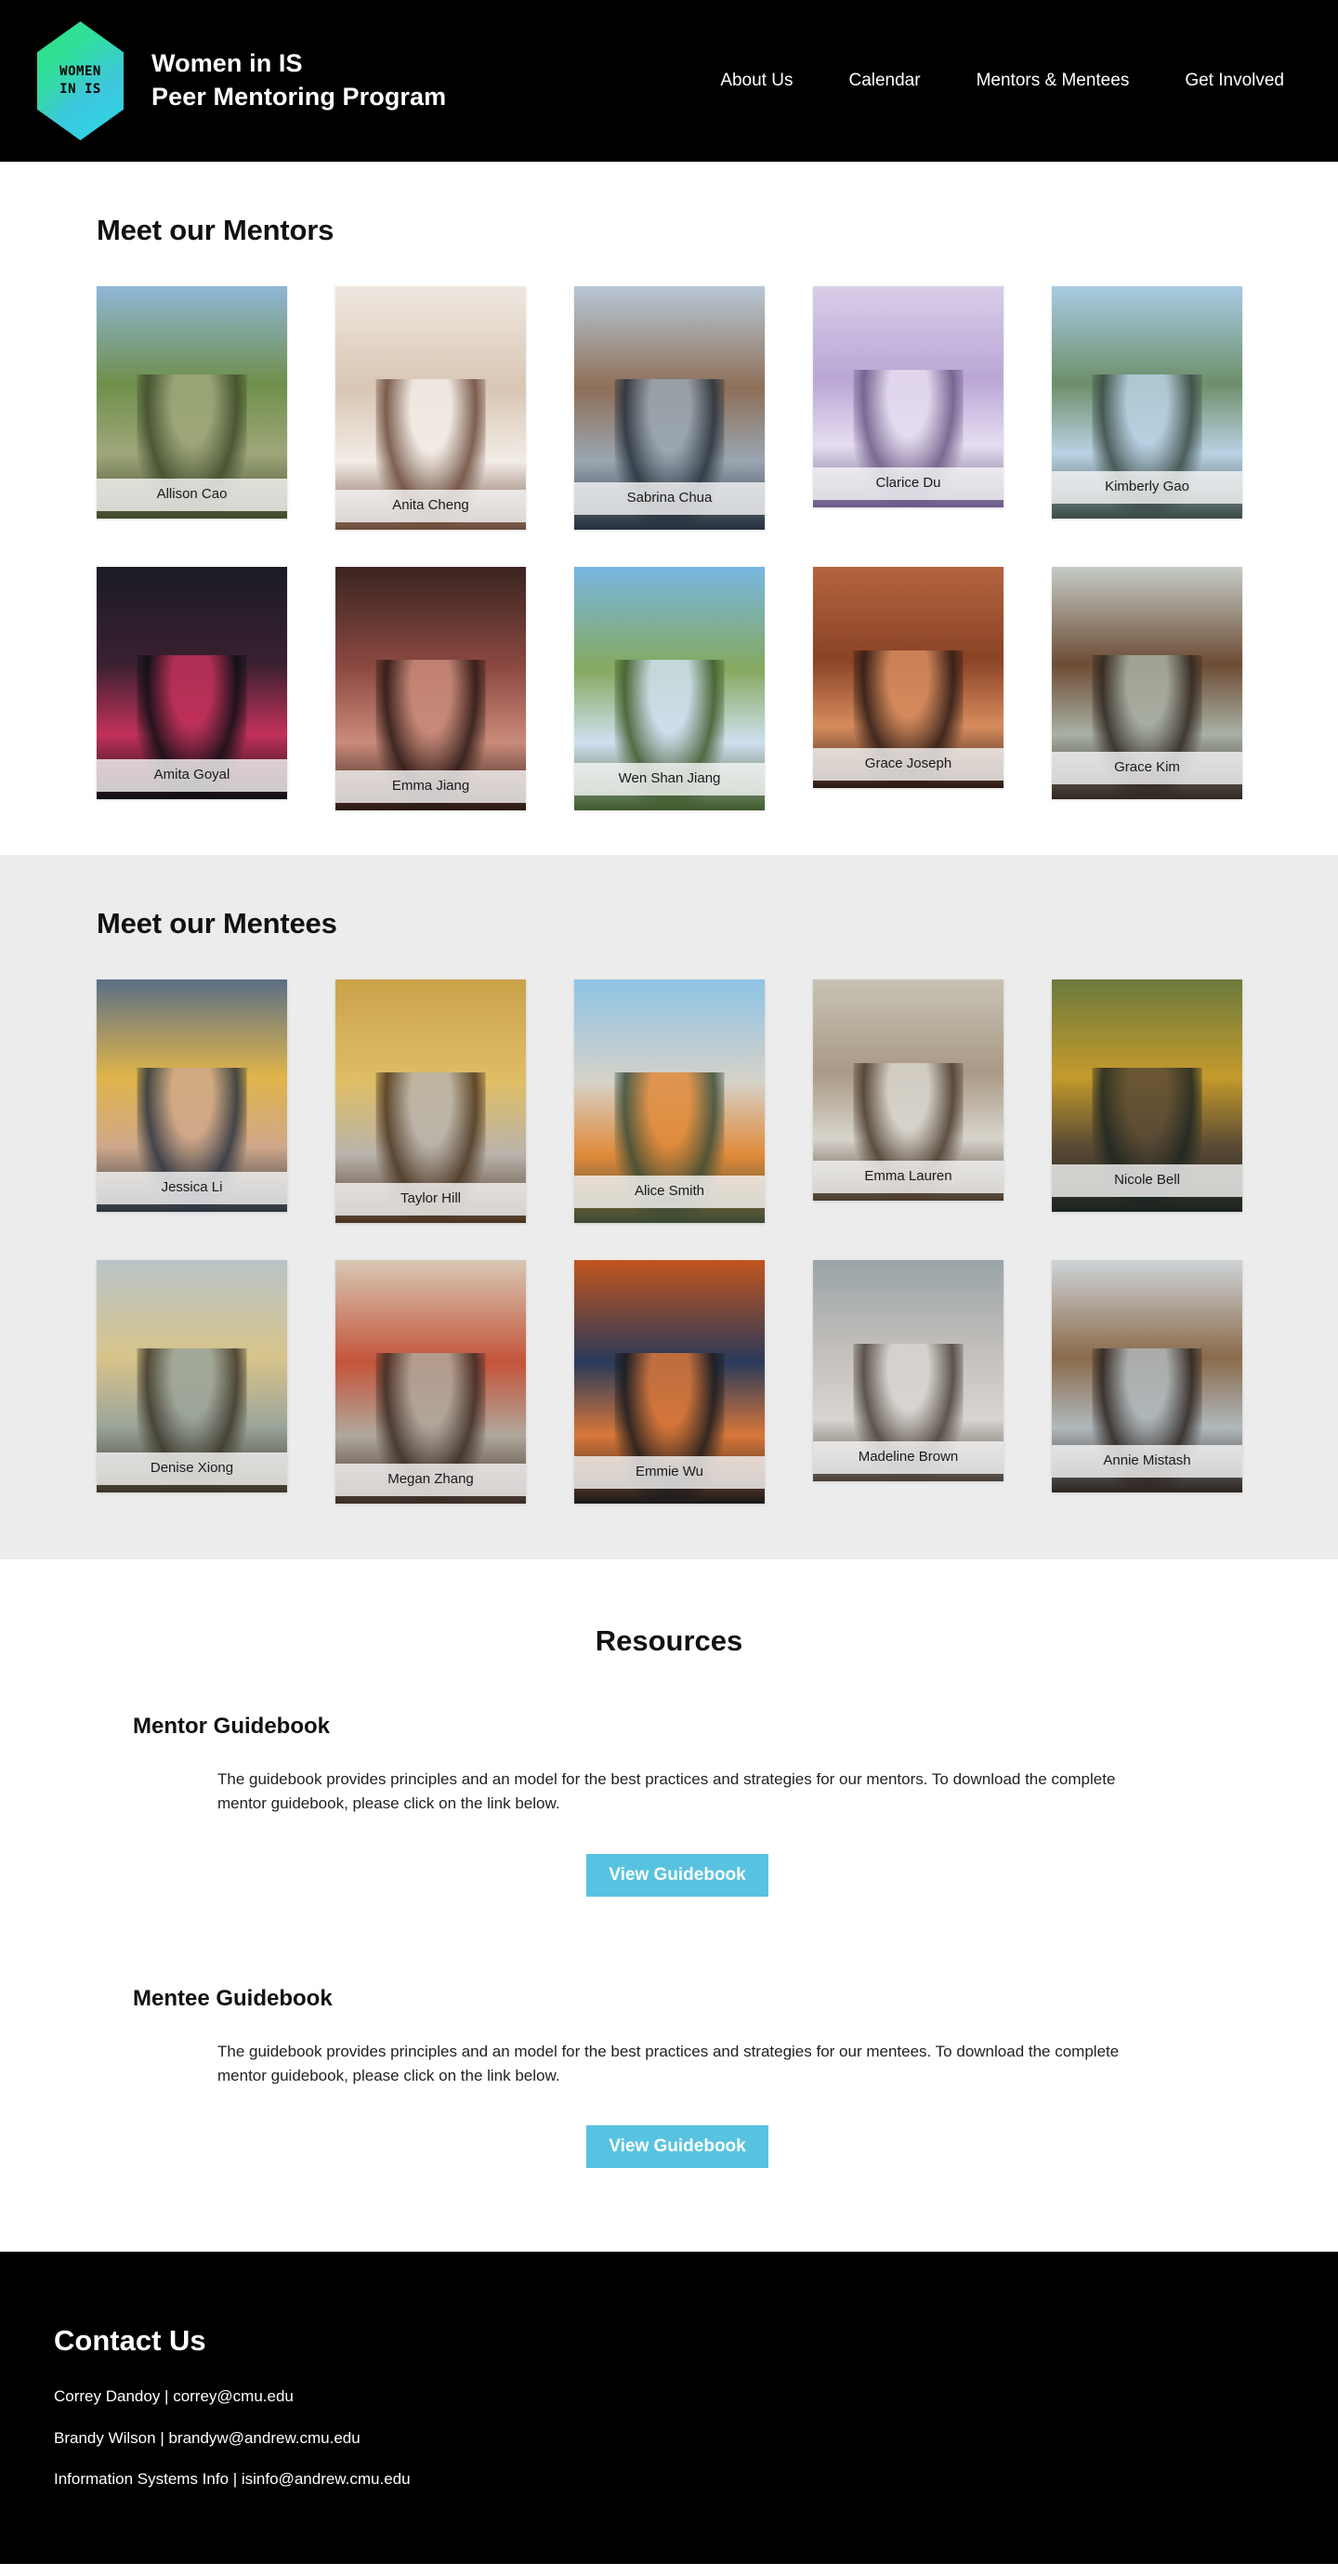 This screenshot has height=2576, width=1338. I want to click on mentee-guidebook-button-wrap: View Guidebook, so click(677, 2147).